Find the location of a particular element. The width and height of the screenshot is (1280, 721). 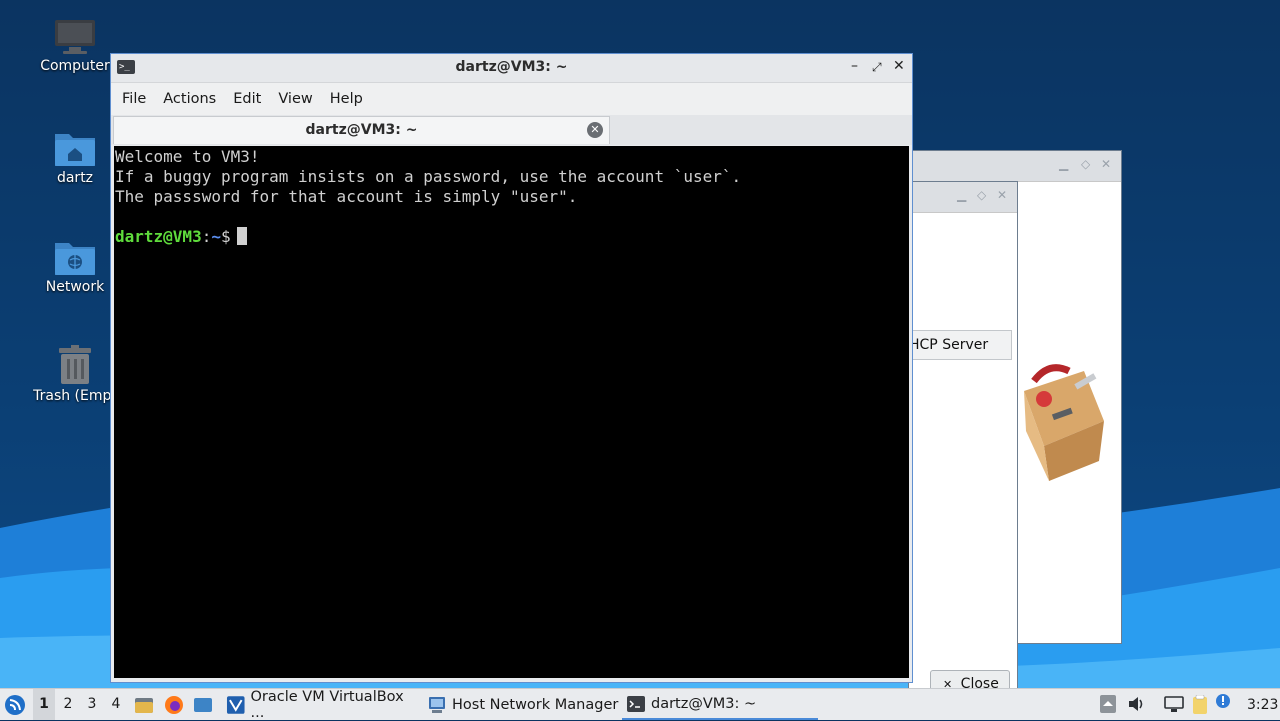

tray-arrow-icon is located at coordinates (1108, 704).